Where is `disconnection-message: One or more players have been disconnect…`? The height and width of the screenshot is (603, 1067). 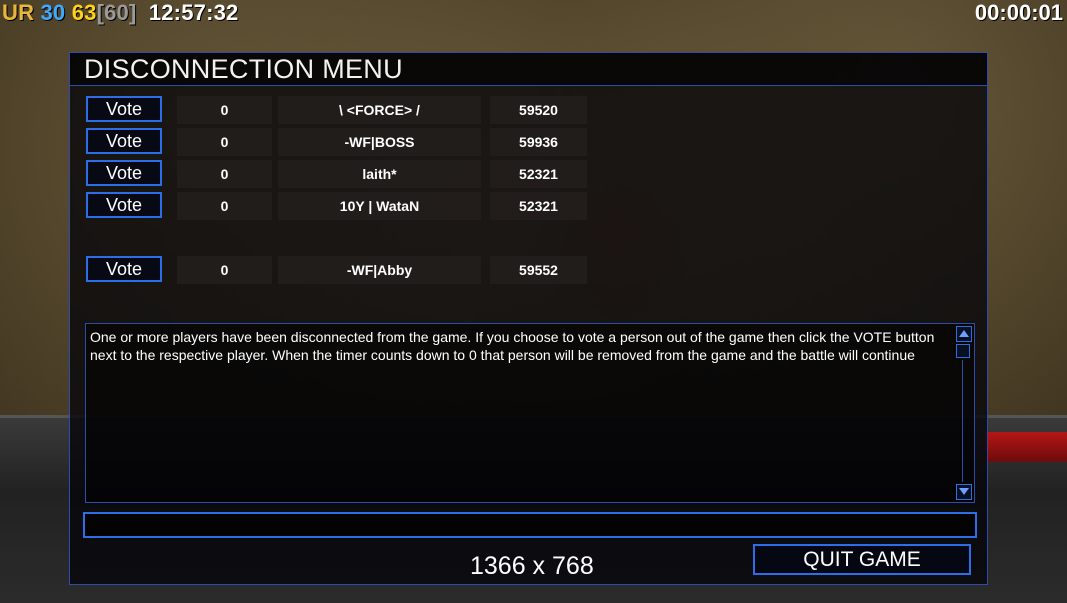
disconnection-message: One or more players have been disconnect… is located at coordinates (512, 346).